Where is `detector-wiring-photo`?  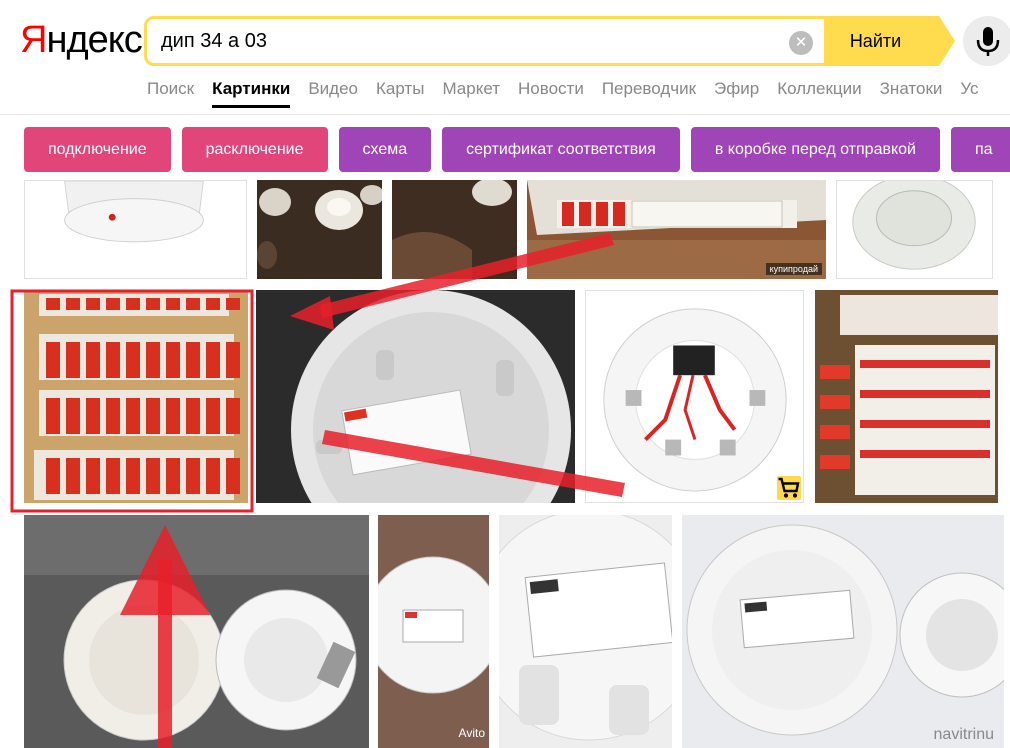
detector-wiring-photo is located at coordinates (694, 396).